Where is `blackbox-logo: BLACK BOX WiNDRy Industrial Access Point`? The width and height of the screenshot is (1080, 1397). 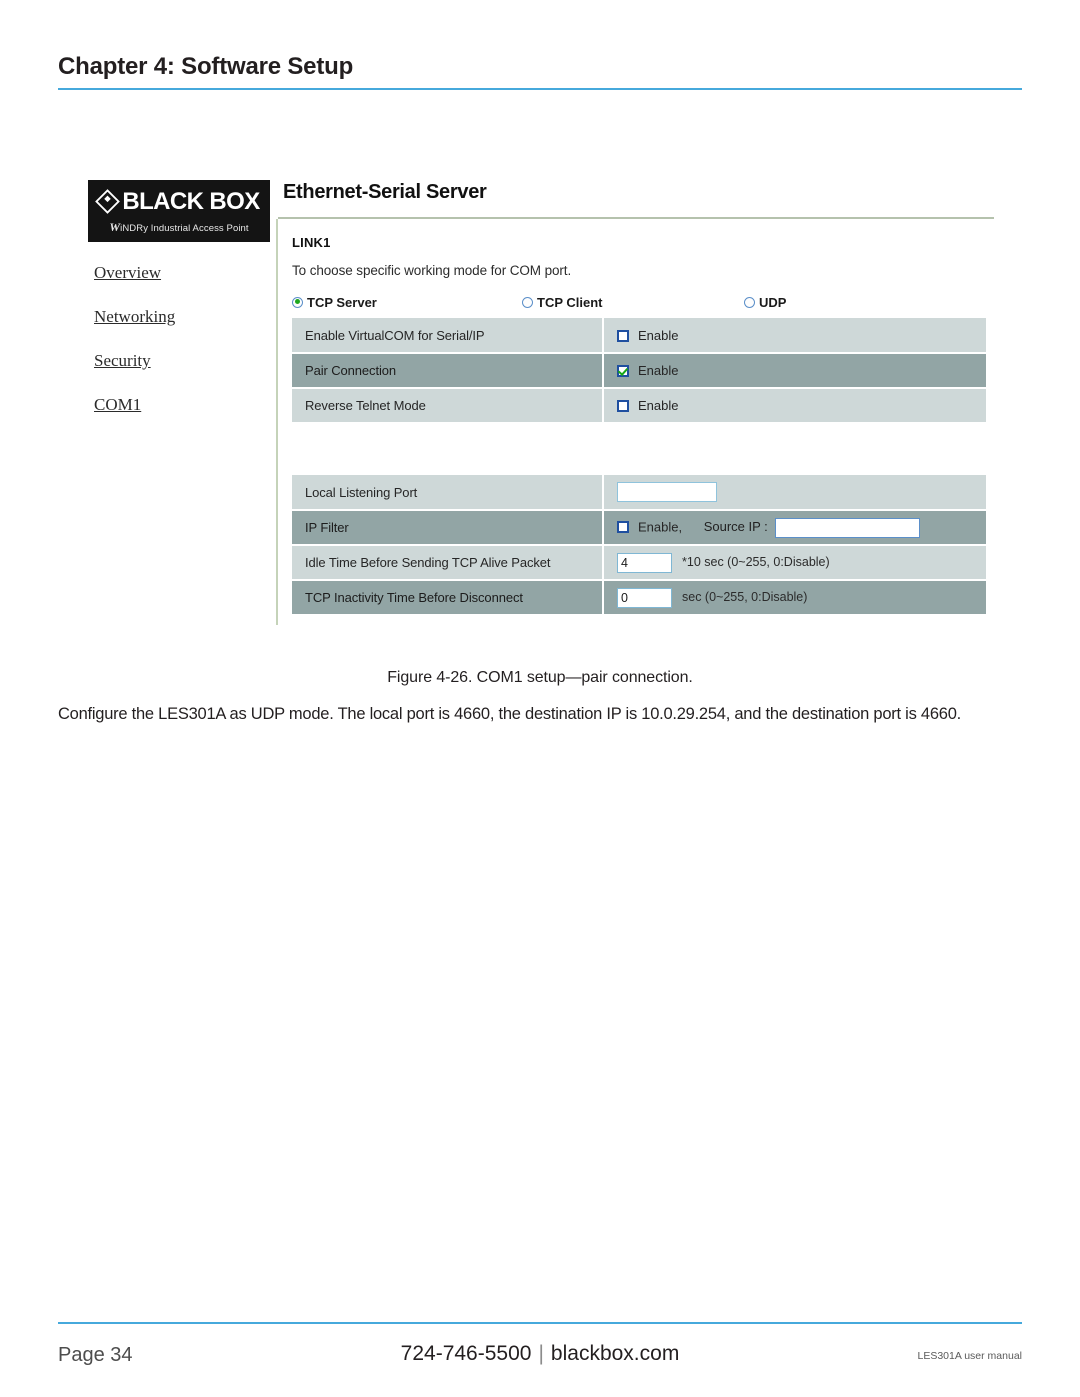 blackbox-logo: BLACK BOX WiNDRy Industrial Access Point is located at coordinates (179, 211).